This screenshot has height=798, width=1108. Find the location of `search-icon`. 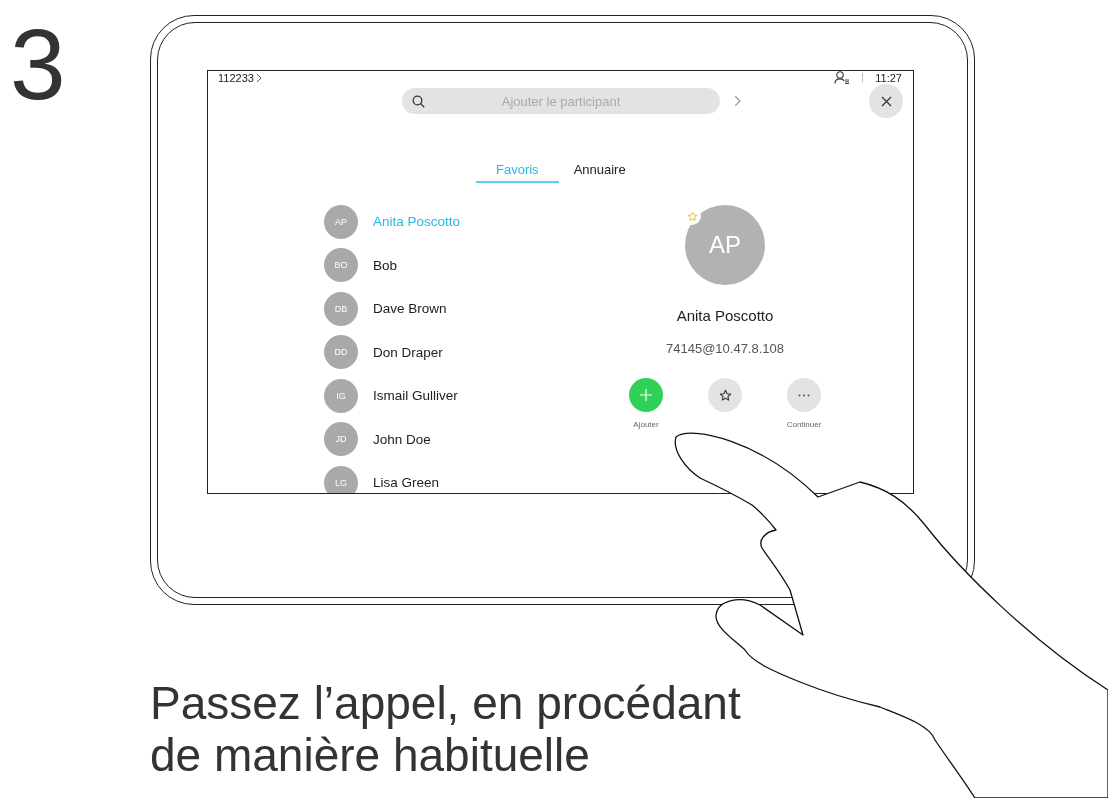

search-icon is located at coordinates (418, 101).